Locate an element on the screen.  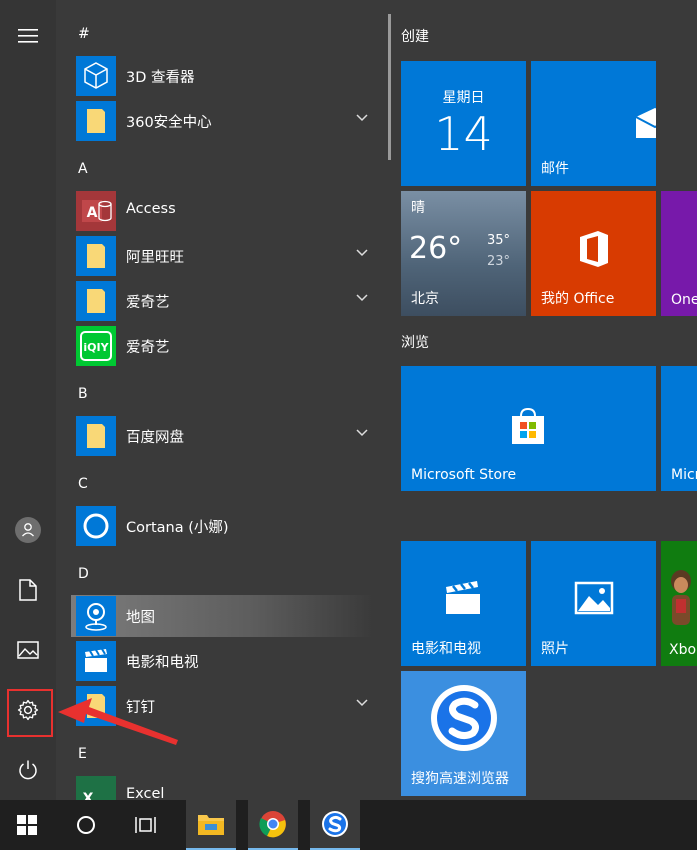
movies-tv-tile: 电影和电视 is located at coordinates (463, 603).